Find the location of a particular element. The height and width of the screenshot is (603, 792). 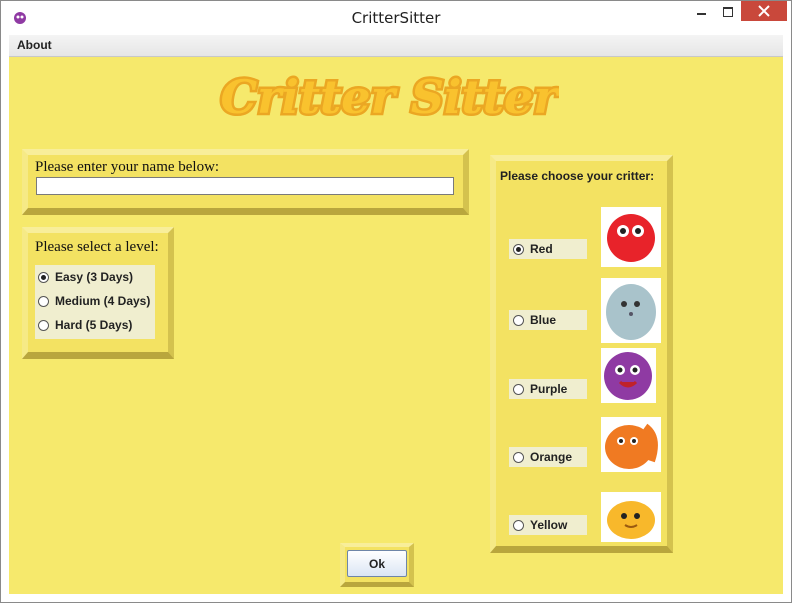

critter-option-blue: Blue is located at coordinates (548, 320).